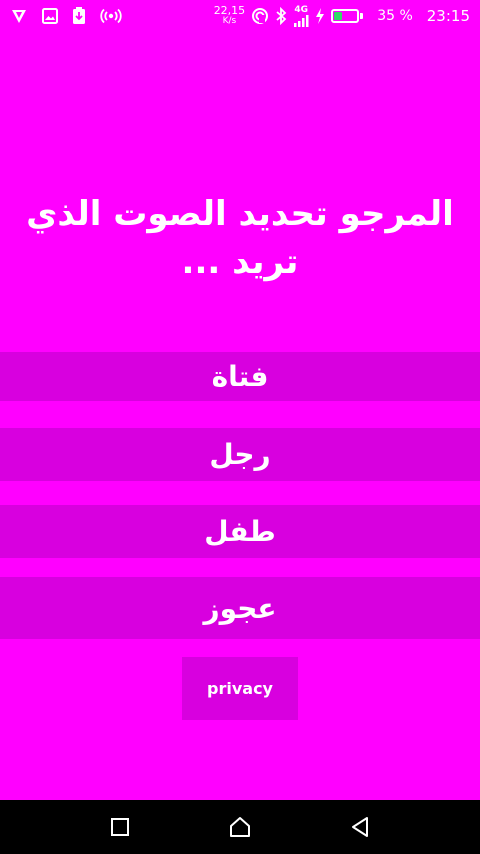 The image size is (480, 854). I want to click on notification-icons, so click(66, 16).